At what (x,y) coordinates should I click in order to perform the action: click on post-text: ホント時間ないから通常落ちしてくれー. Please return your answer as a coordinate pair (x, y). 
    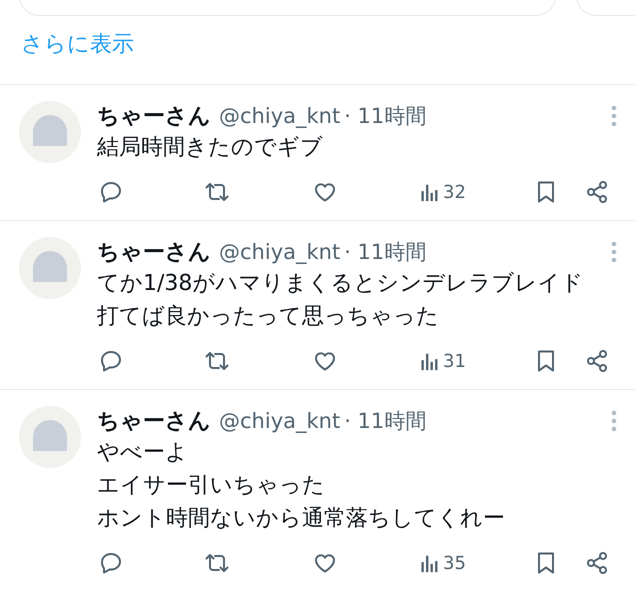
    Looking at the image, I should click on (301, 519).